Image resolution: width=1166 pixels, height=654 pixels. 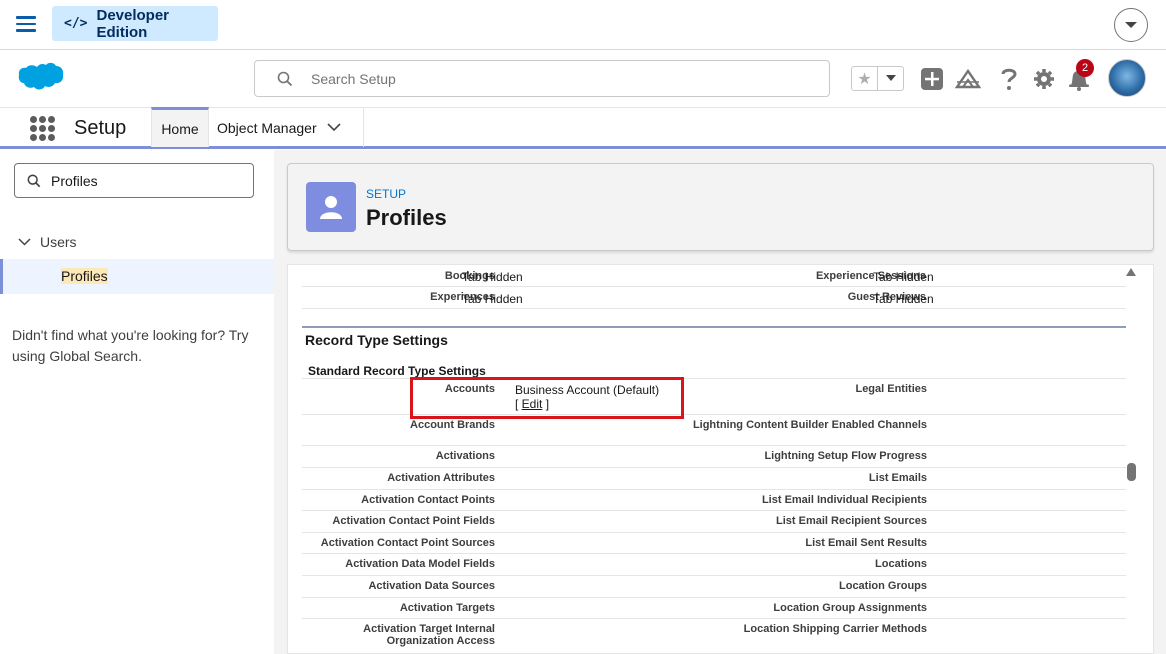 I want to click on subsection-title: Standard Record Type Settings, so click(x=397, y=371).